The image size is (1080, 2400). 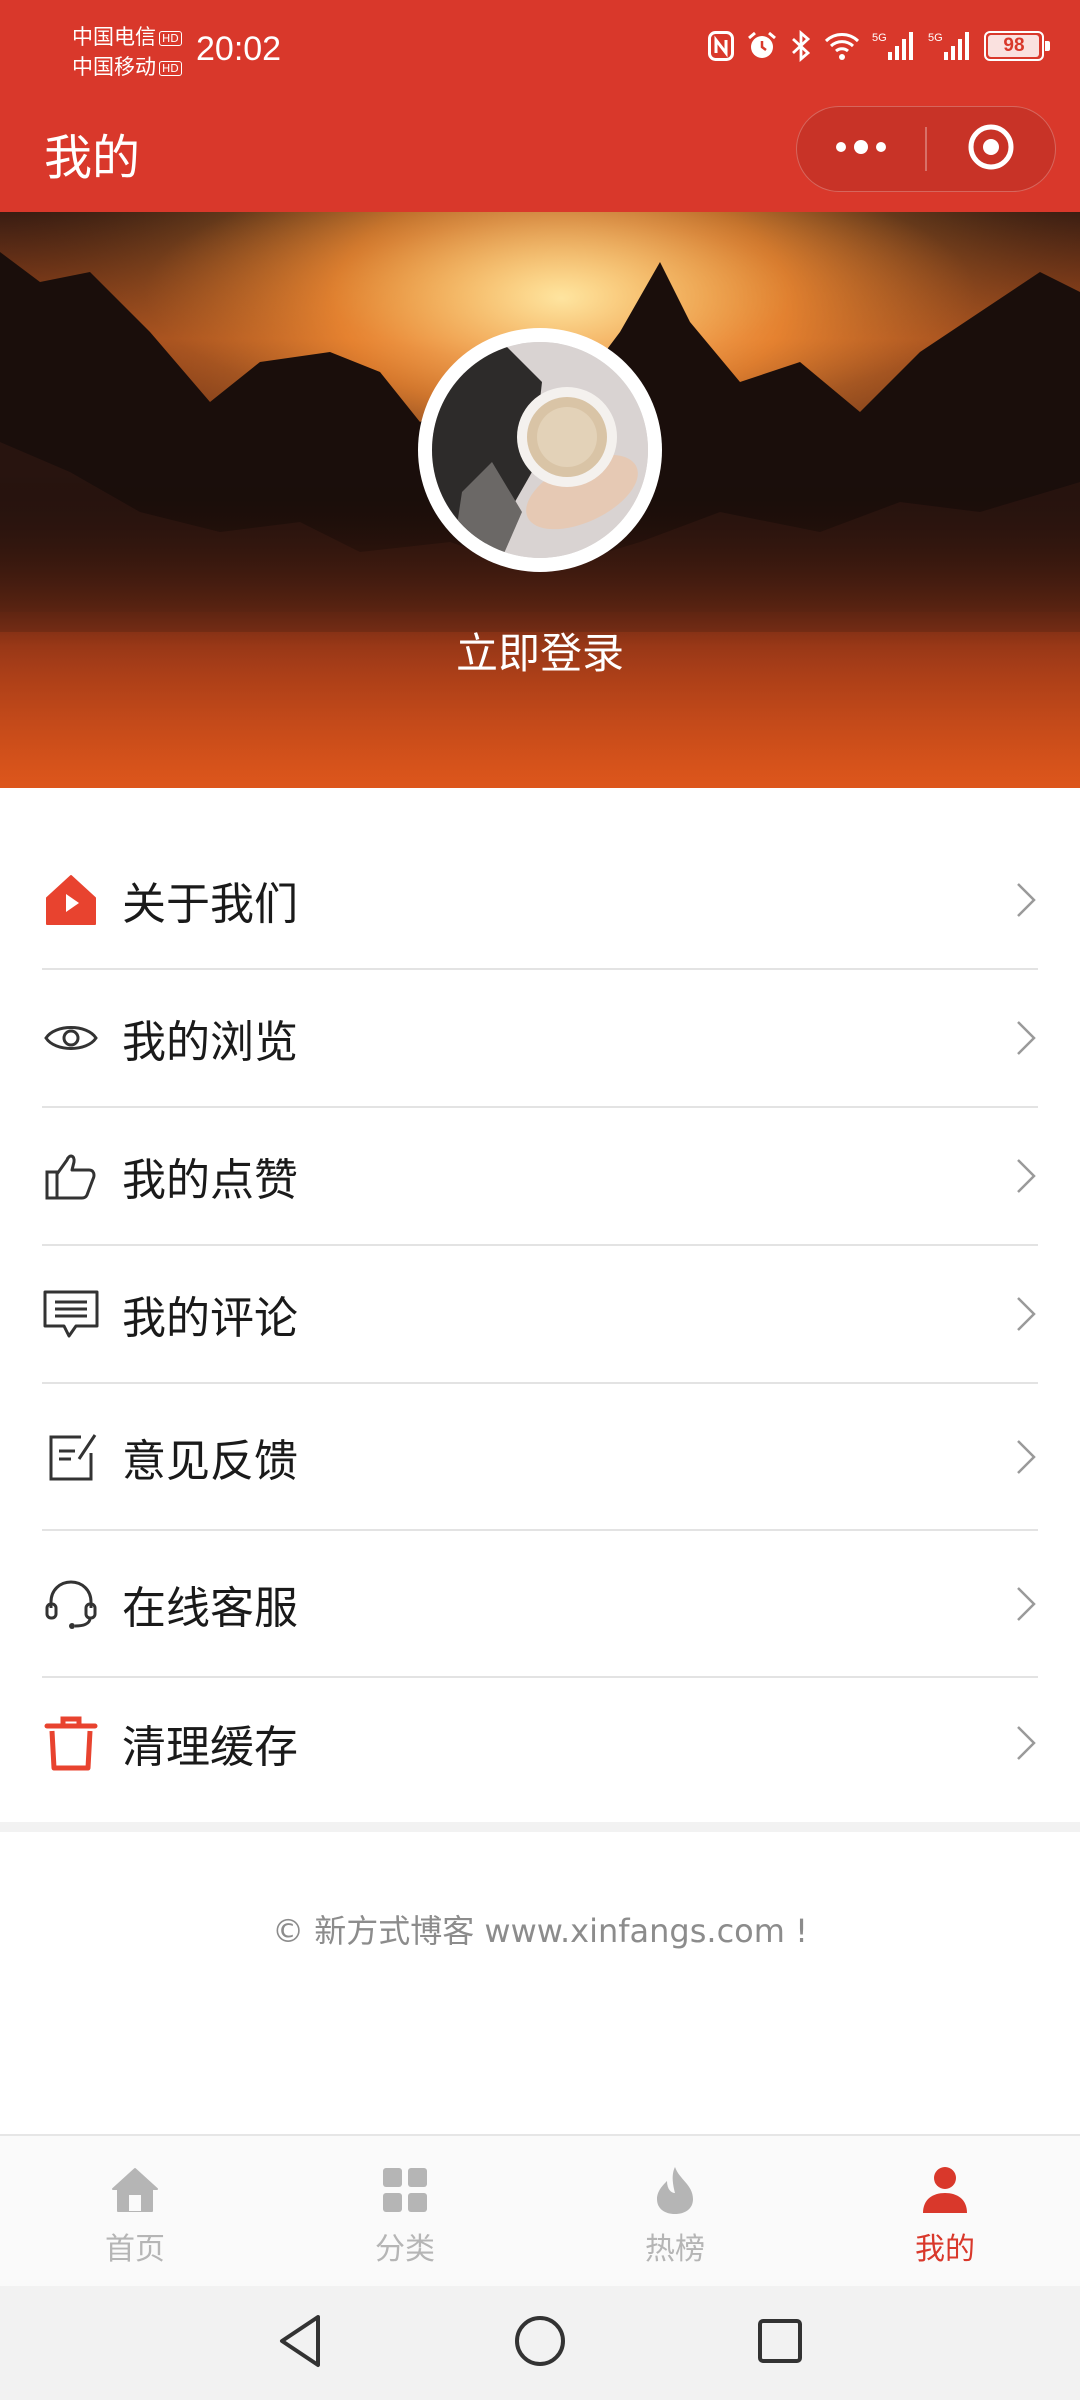 I want to click on nfc-icon, so click(x=721, y=46).